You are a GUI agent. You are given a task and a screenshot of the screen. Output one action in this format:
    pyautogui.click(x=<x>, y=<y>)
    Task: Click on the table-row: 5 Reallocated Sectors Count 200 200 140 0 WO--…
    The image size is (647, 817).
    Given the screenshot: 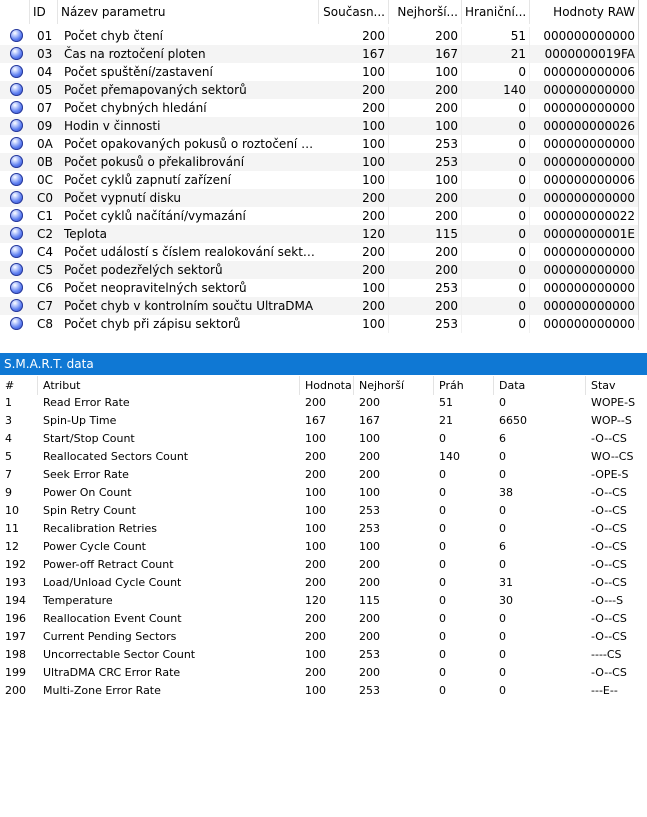 What is the action you would take?
    pyautogui.click(x=323, y=457)
    